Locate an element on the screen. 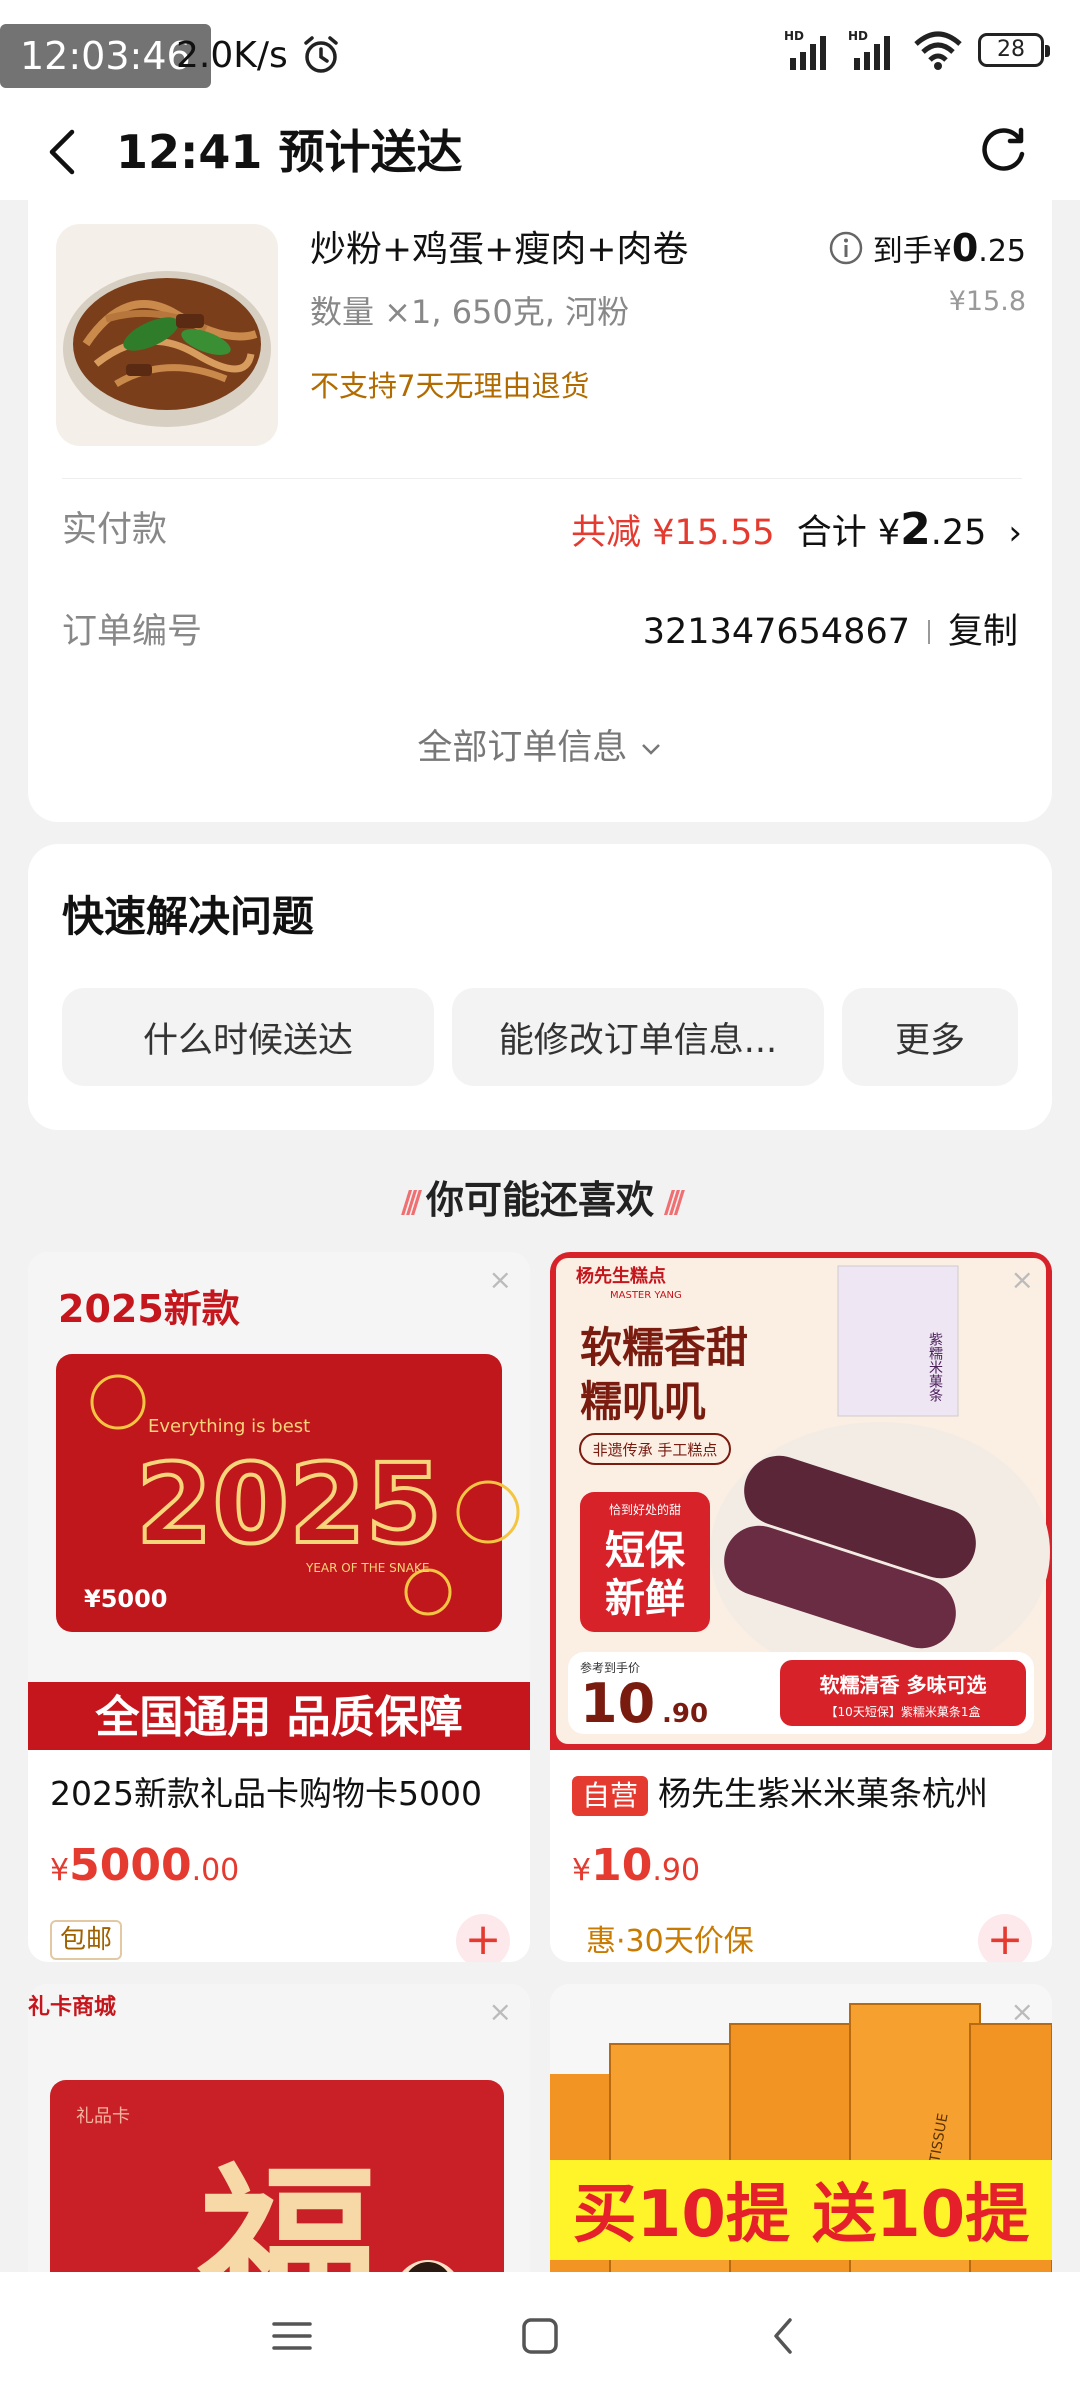 This screenshot has width=1080, height=2400. price-int: 10 is located at coordinates (622, 1865).